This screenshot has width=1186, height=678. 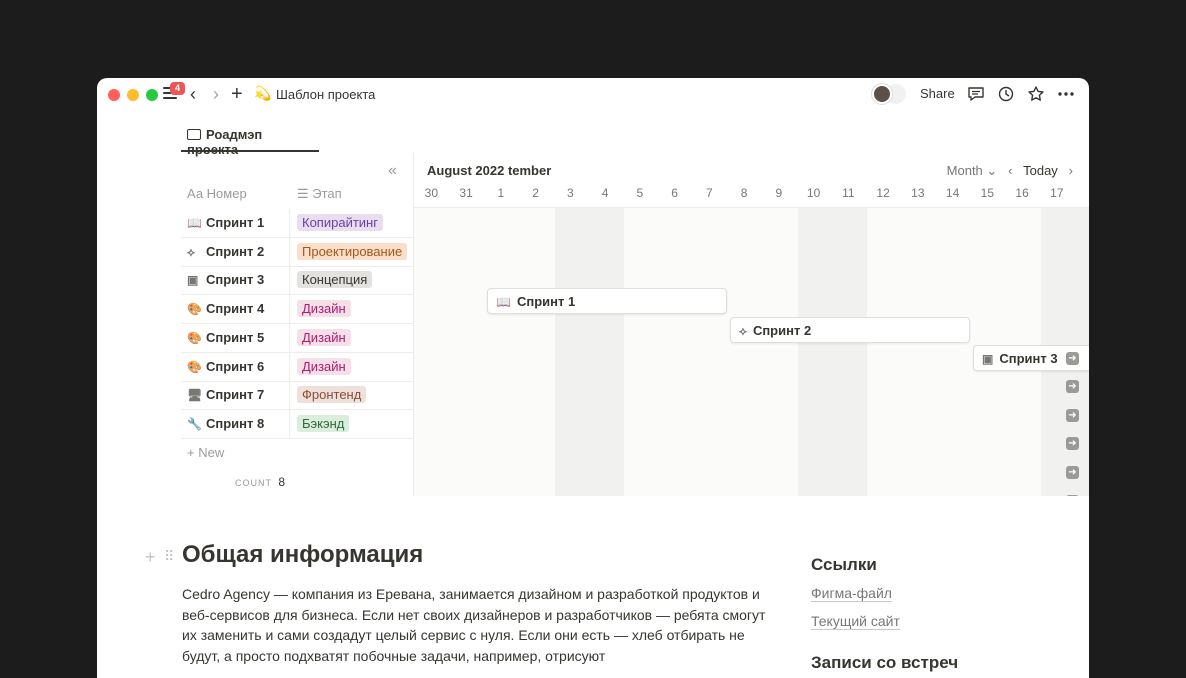 I want to click on tab-roadmap: Роадмэп проекта, so click(x=250, y=139).